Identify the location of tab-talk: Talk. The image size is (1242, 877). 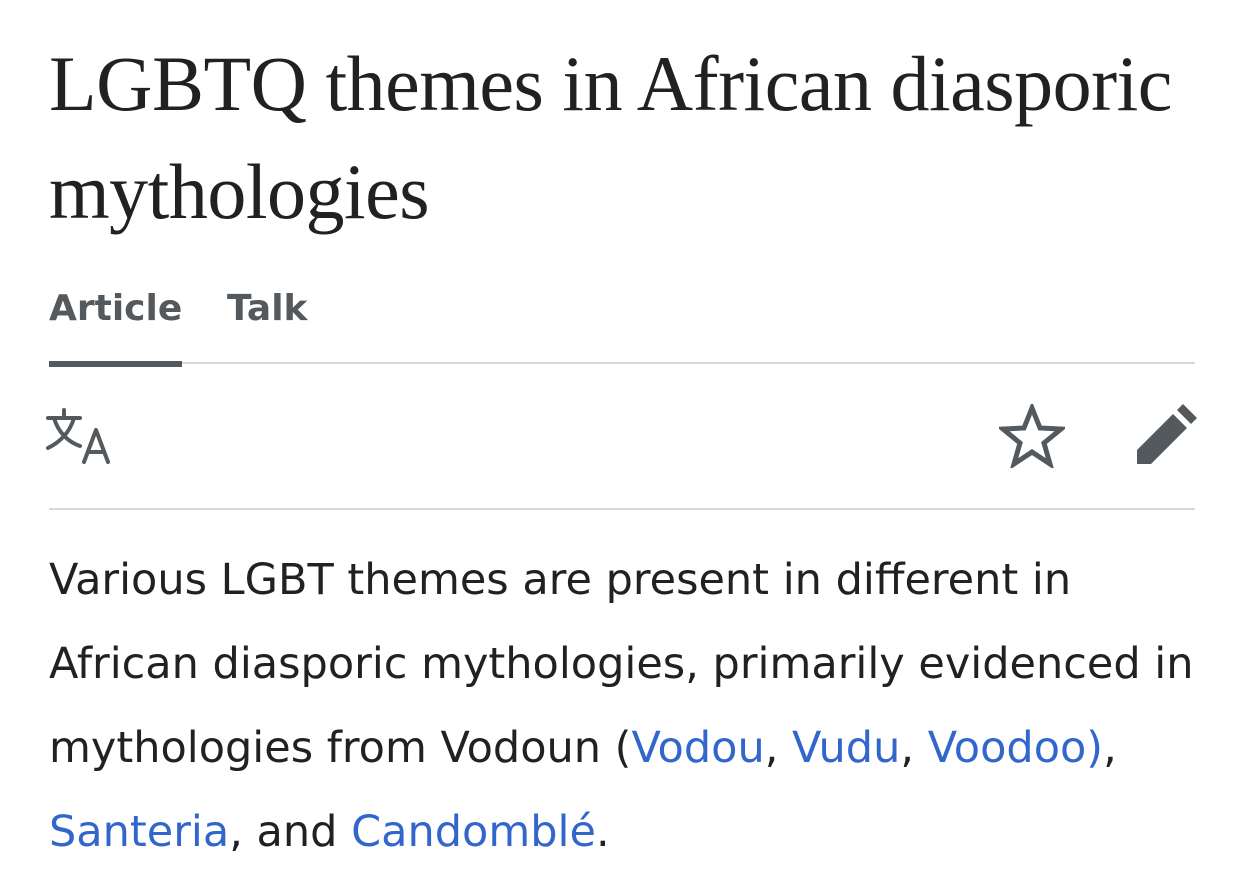
(267, 321).